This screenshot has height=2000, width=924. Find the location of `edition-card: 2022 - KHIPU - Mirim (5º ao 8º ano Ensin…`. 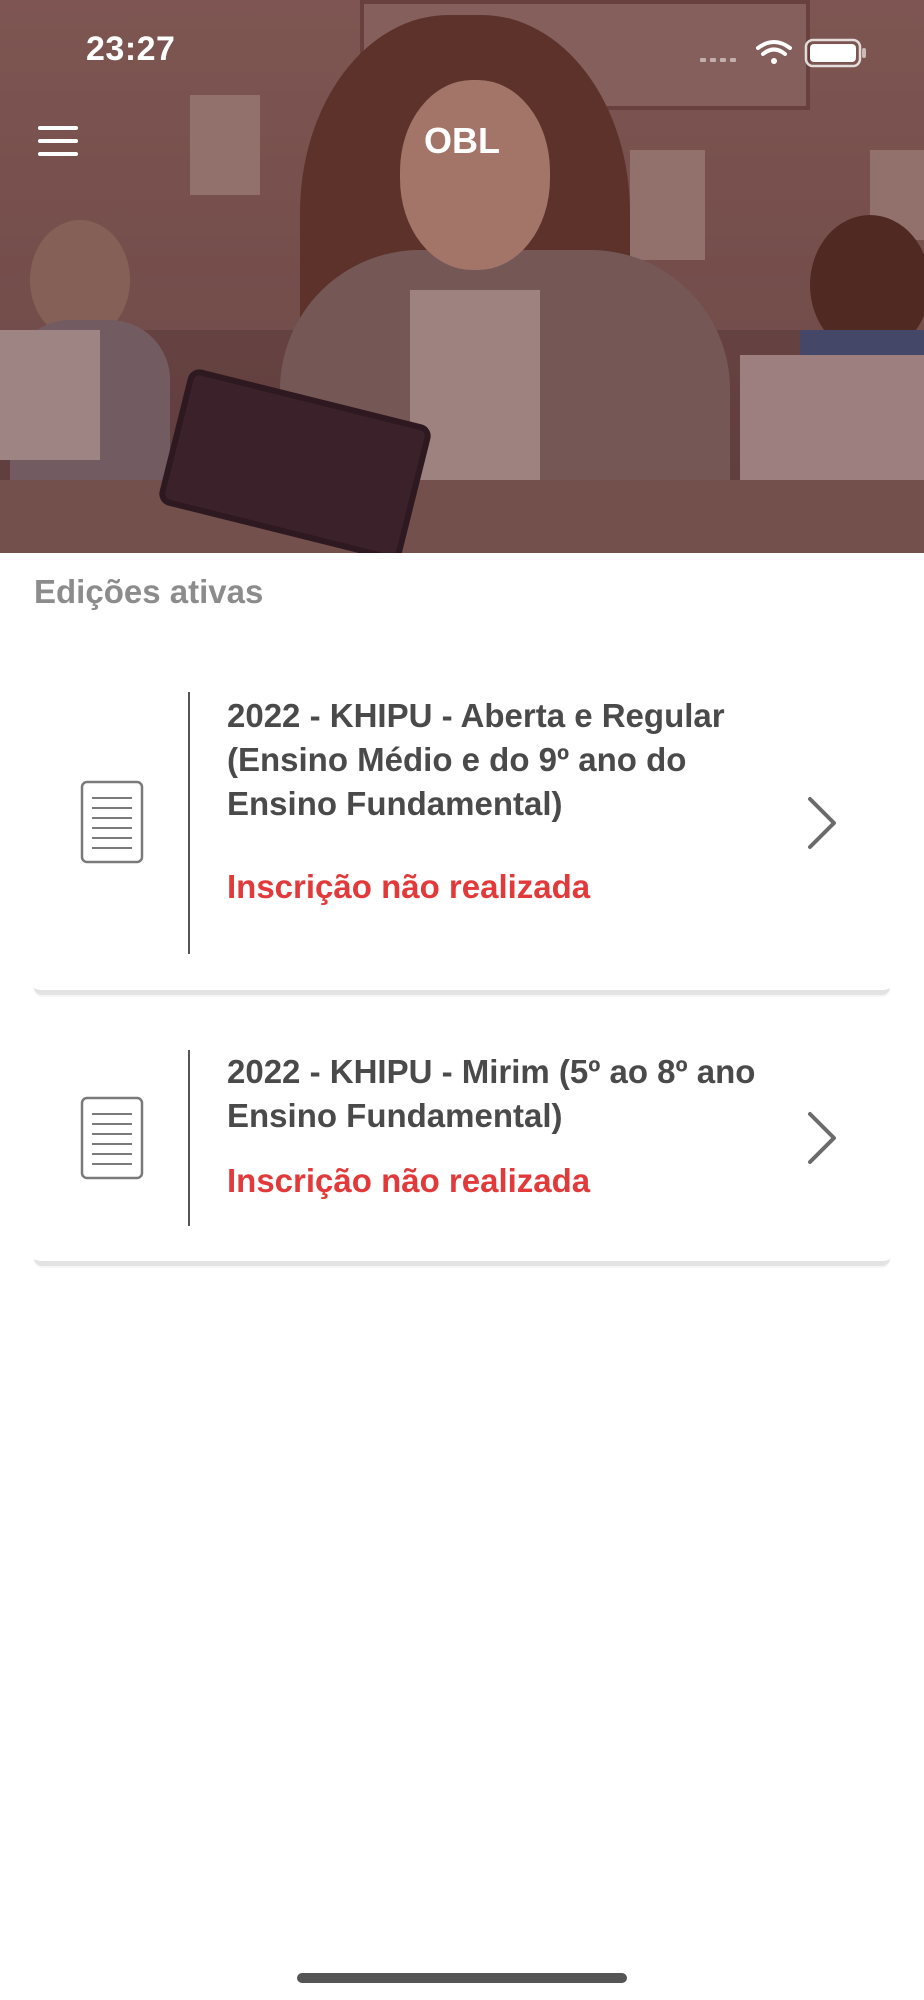

edition-card: 2022 - KHIPU - Mirim (5º ao 8º ano Ensin… is located at coordinates (462, 1142).